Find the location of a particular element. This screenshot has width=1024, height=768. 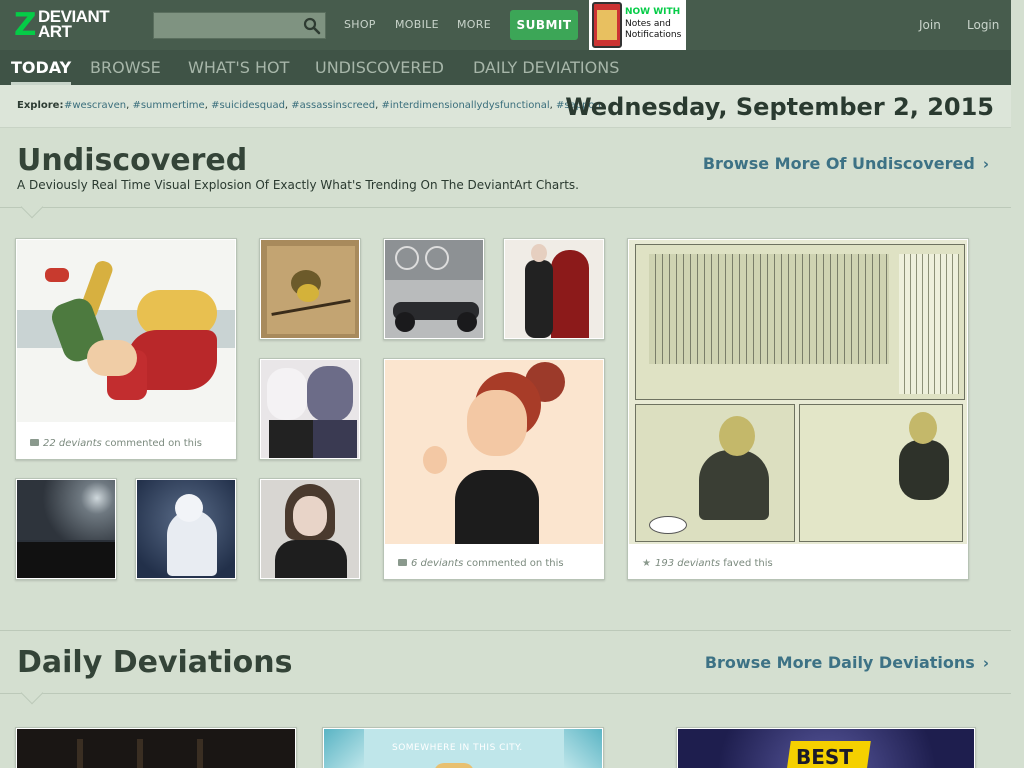

deviation-card: 6 deviants commented on this is located at coordinates (494, 469).